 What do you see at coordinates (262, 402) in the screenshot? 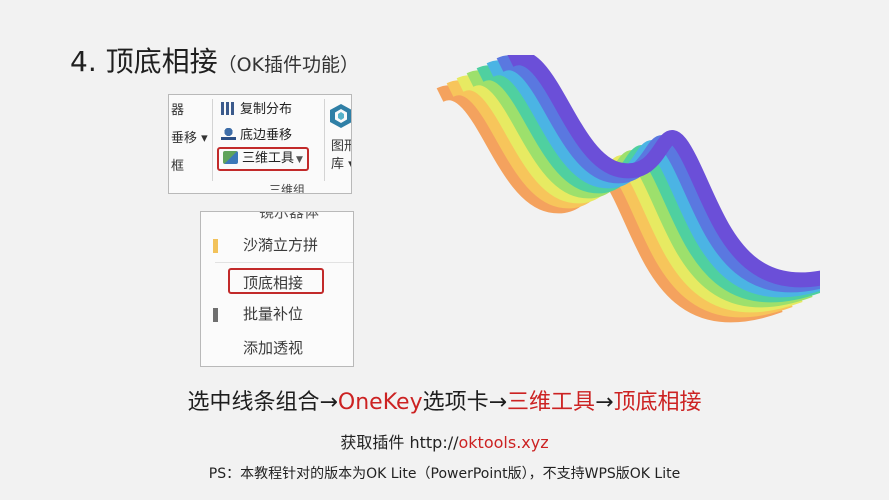
I see `caption-part: 选中线条组合→` at bounding box center [262, 402].